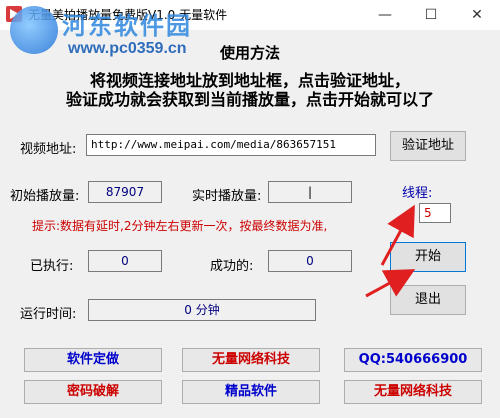 This screenshot has width=500, height=418. I want to click on annotation-arrows, so click(390, 251).